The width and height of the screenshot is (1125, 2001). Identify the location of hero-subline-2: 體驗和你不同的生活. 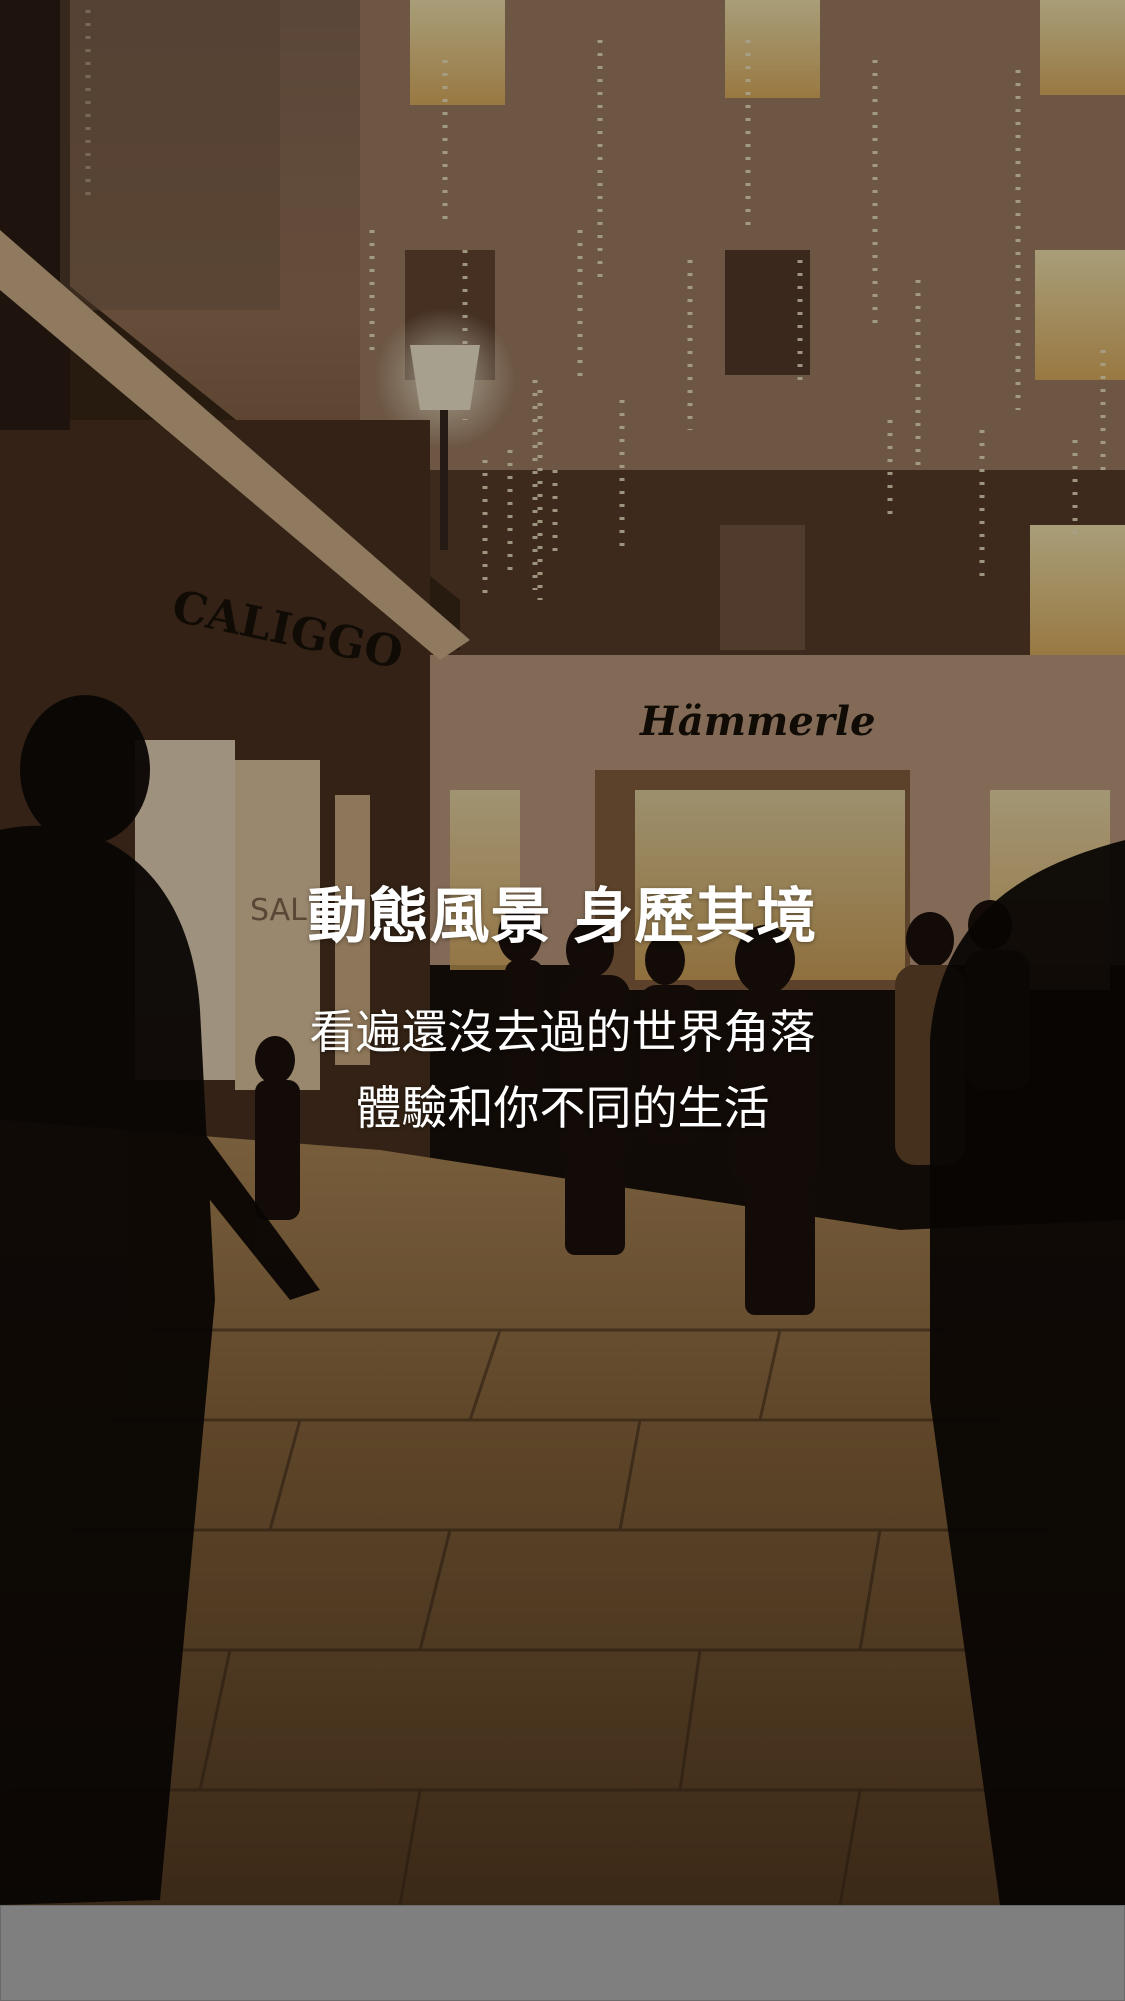
(562, 1108).